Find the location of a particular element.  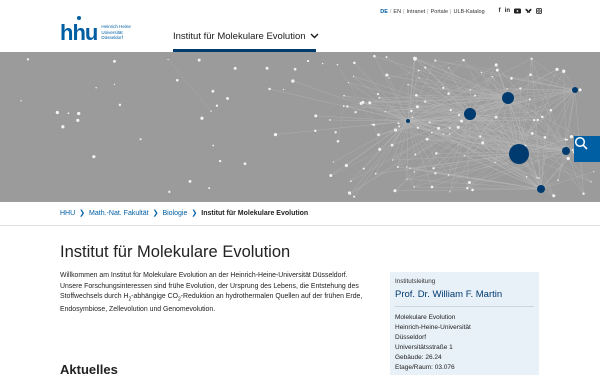

intranet-link: Intranet is located at coordinates (416, 12).